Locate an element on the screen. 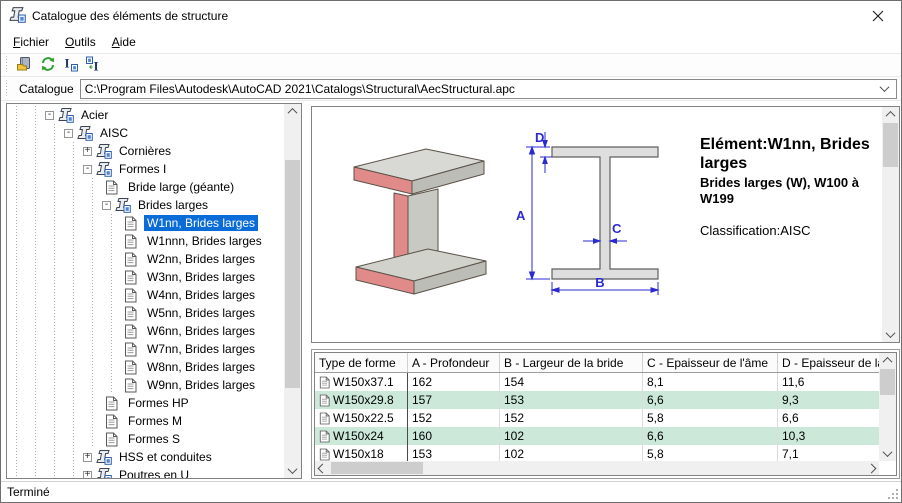 Image resolution: width=902 pixels, height=503 pixels. open-catalog-button is located at coordinates (24, 65).